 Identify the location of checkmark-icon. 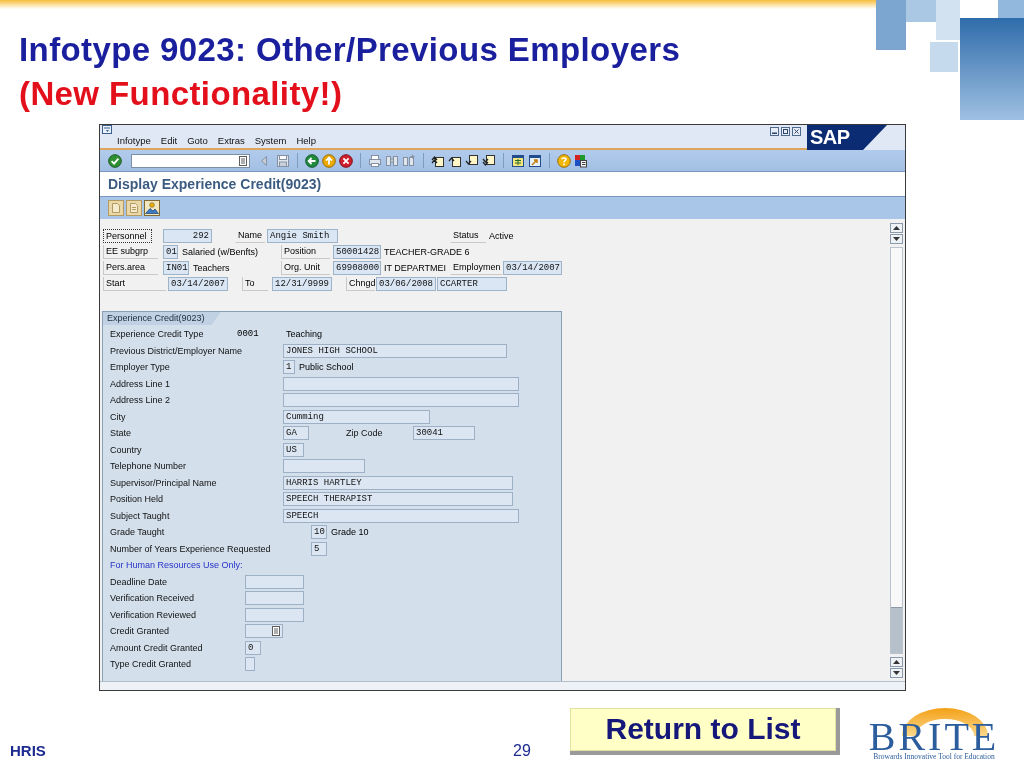
(115, 160).